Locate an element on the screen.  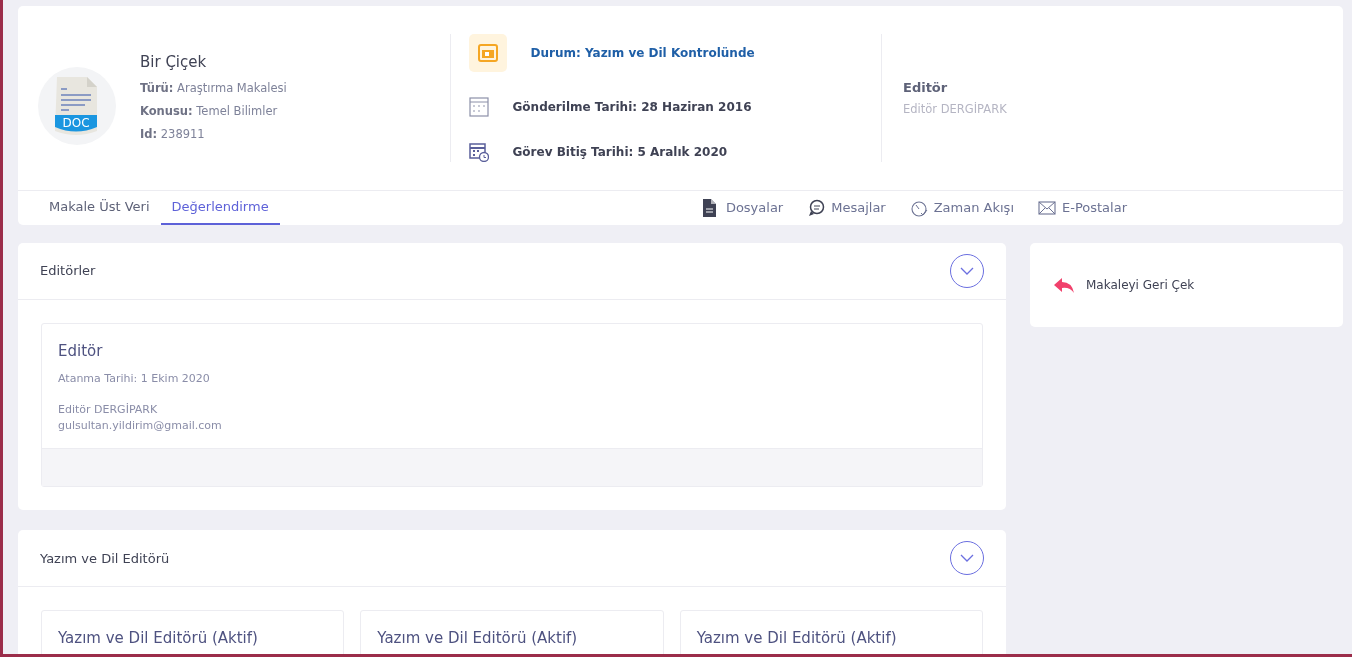
chat-icon is located at coordinates (816, 208).